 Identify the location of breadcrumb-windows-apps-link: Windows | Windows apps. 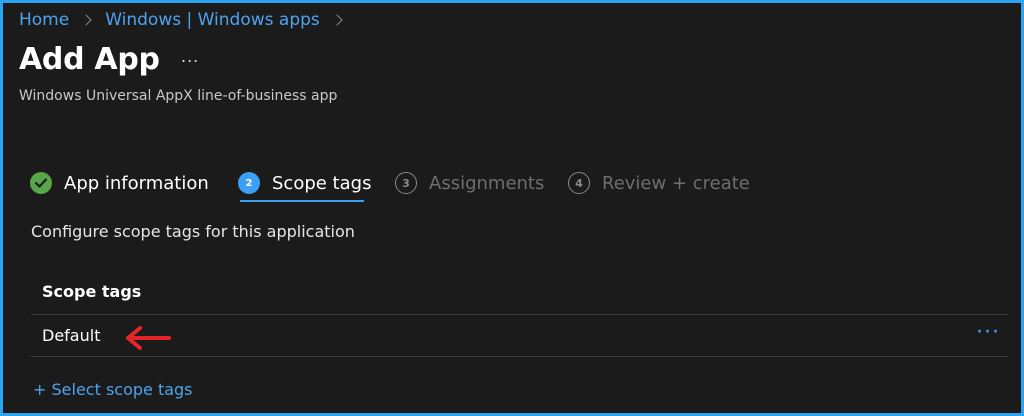
(212, 20).